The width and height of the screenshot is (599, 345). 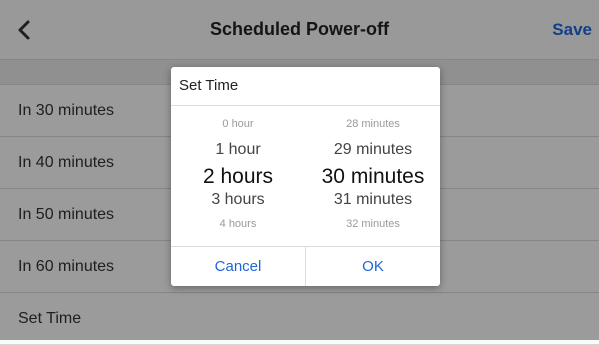 What do you see at coordinates (373, 124) in the screenshot?
I see `minutes-option: 28 minutes` at bounding box center [373, 124].